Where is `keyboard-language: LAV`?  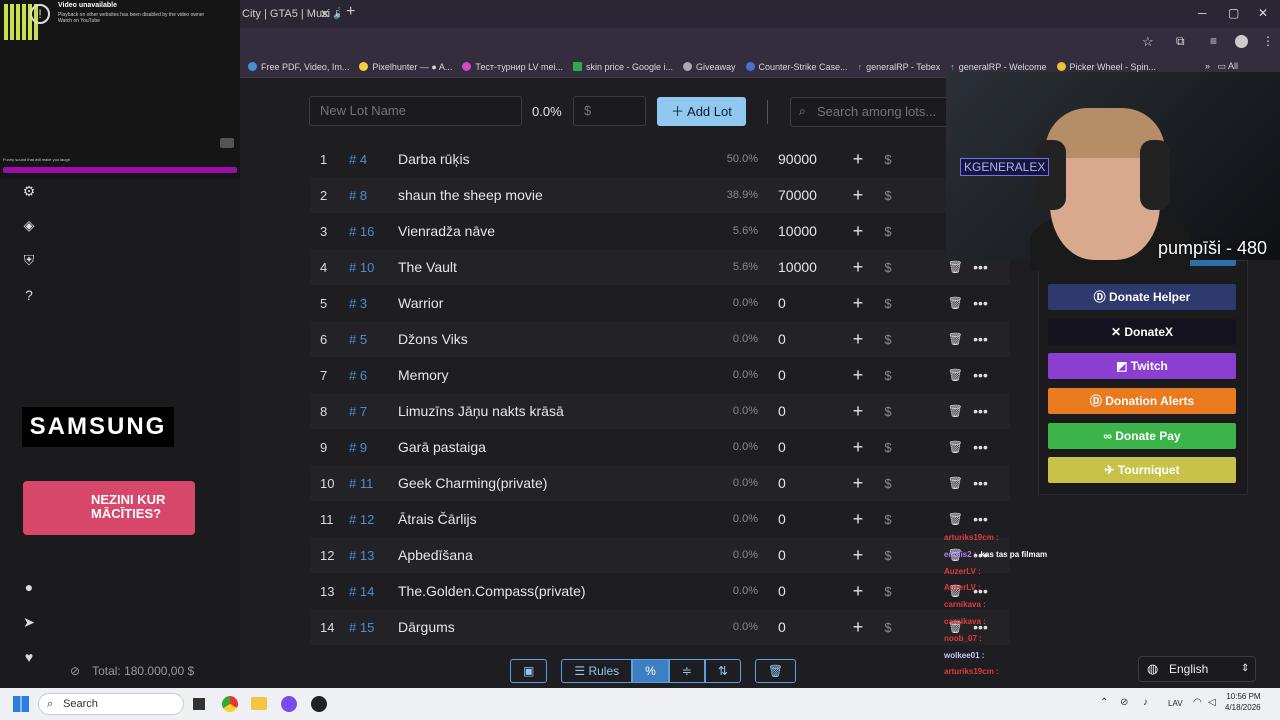
keyboard-language: LAV is located at coordinates (1175, 703).